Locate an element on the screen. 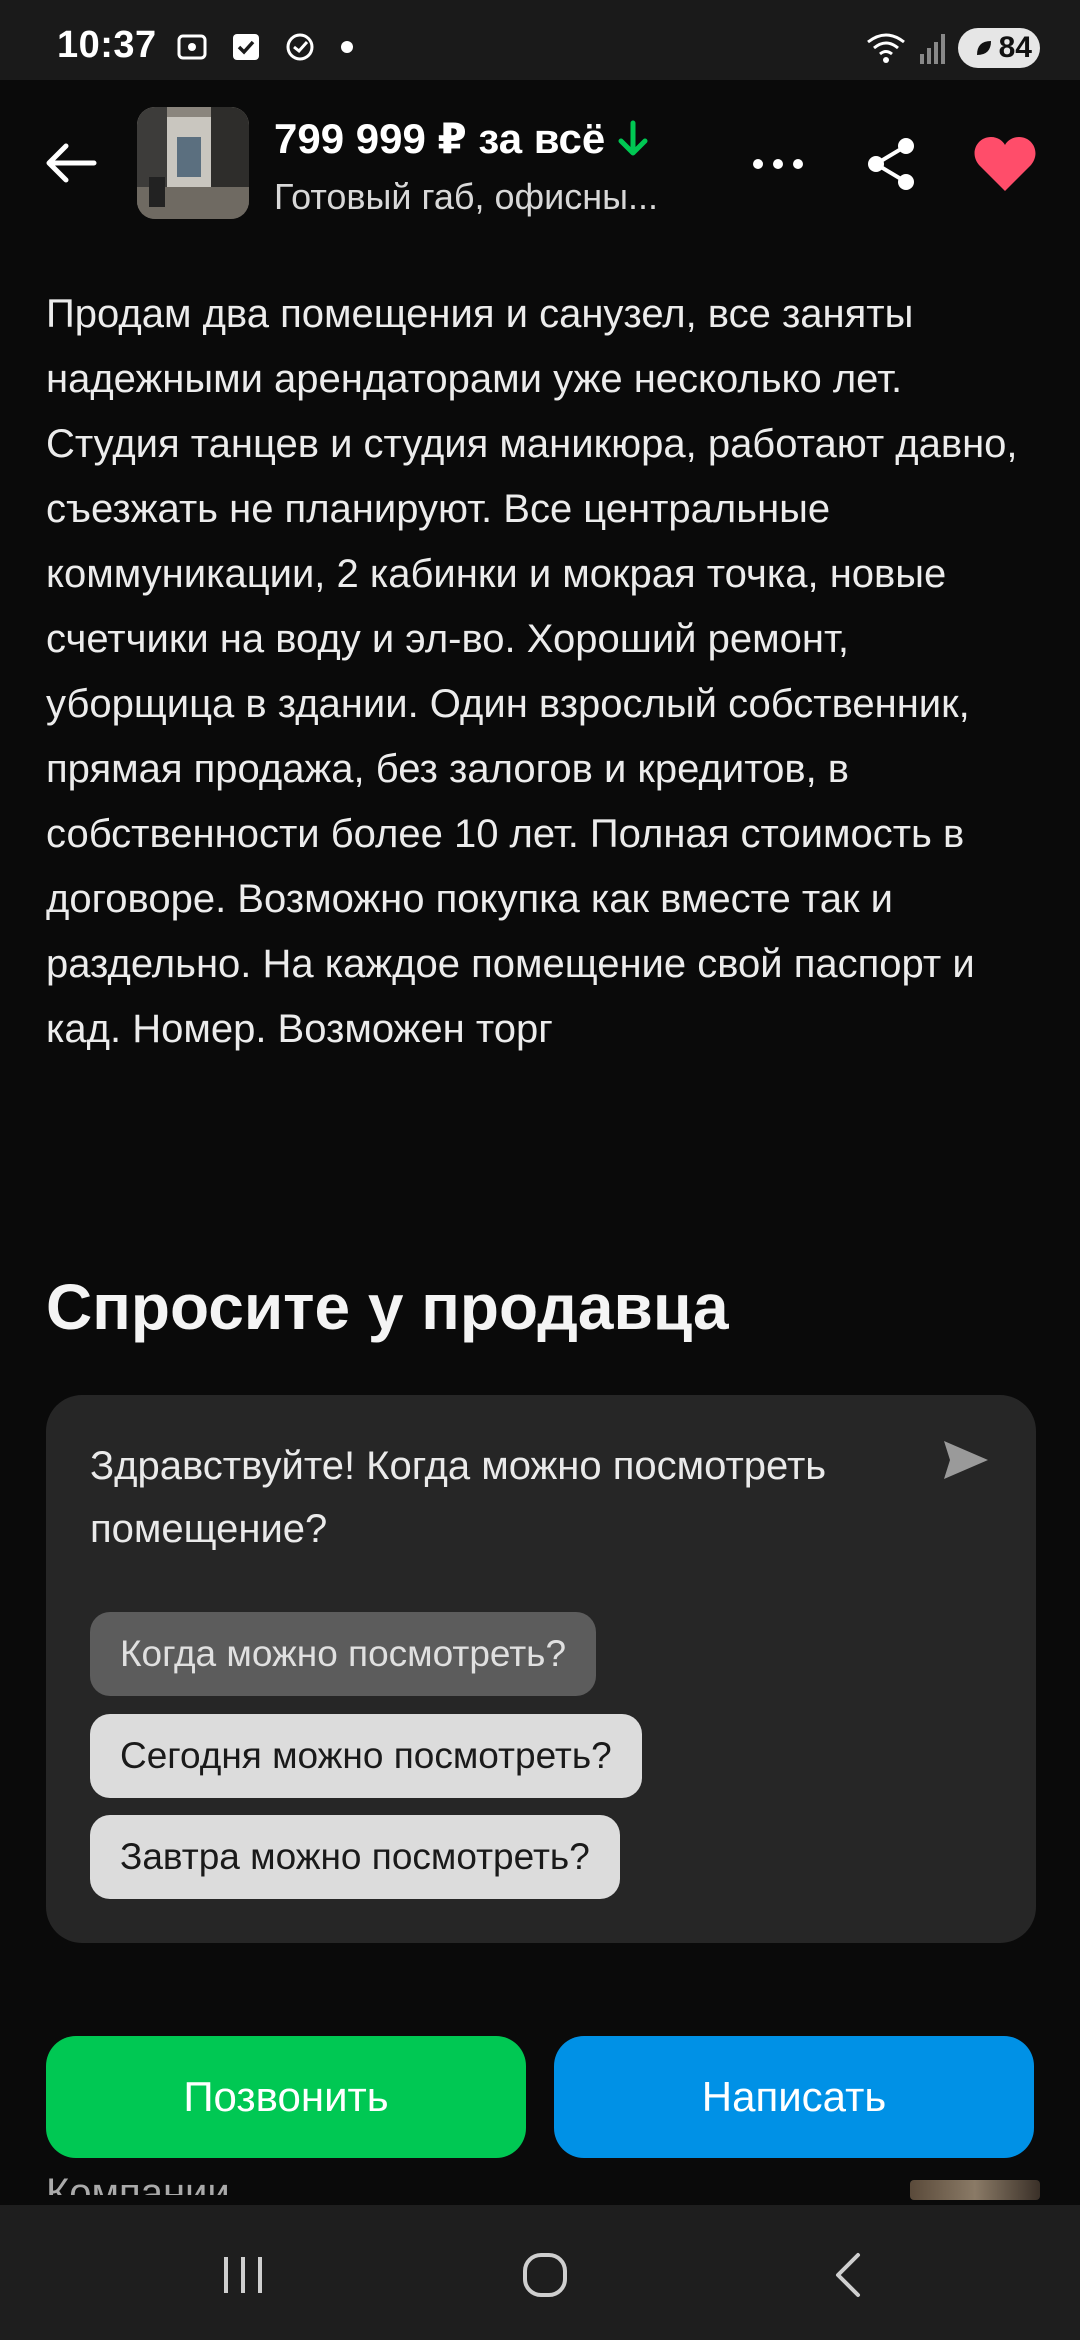 The width and height of the screenshot is (1080, 2340). suggestion-chip-3: Завтра можно посмотреть? is located at coordinates (355, 1857).